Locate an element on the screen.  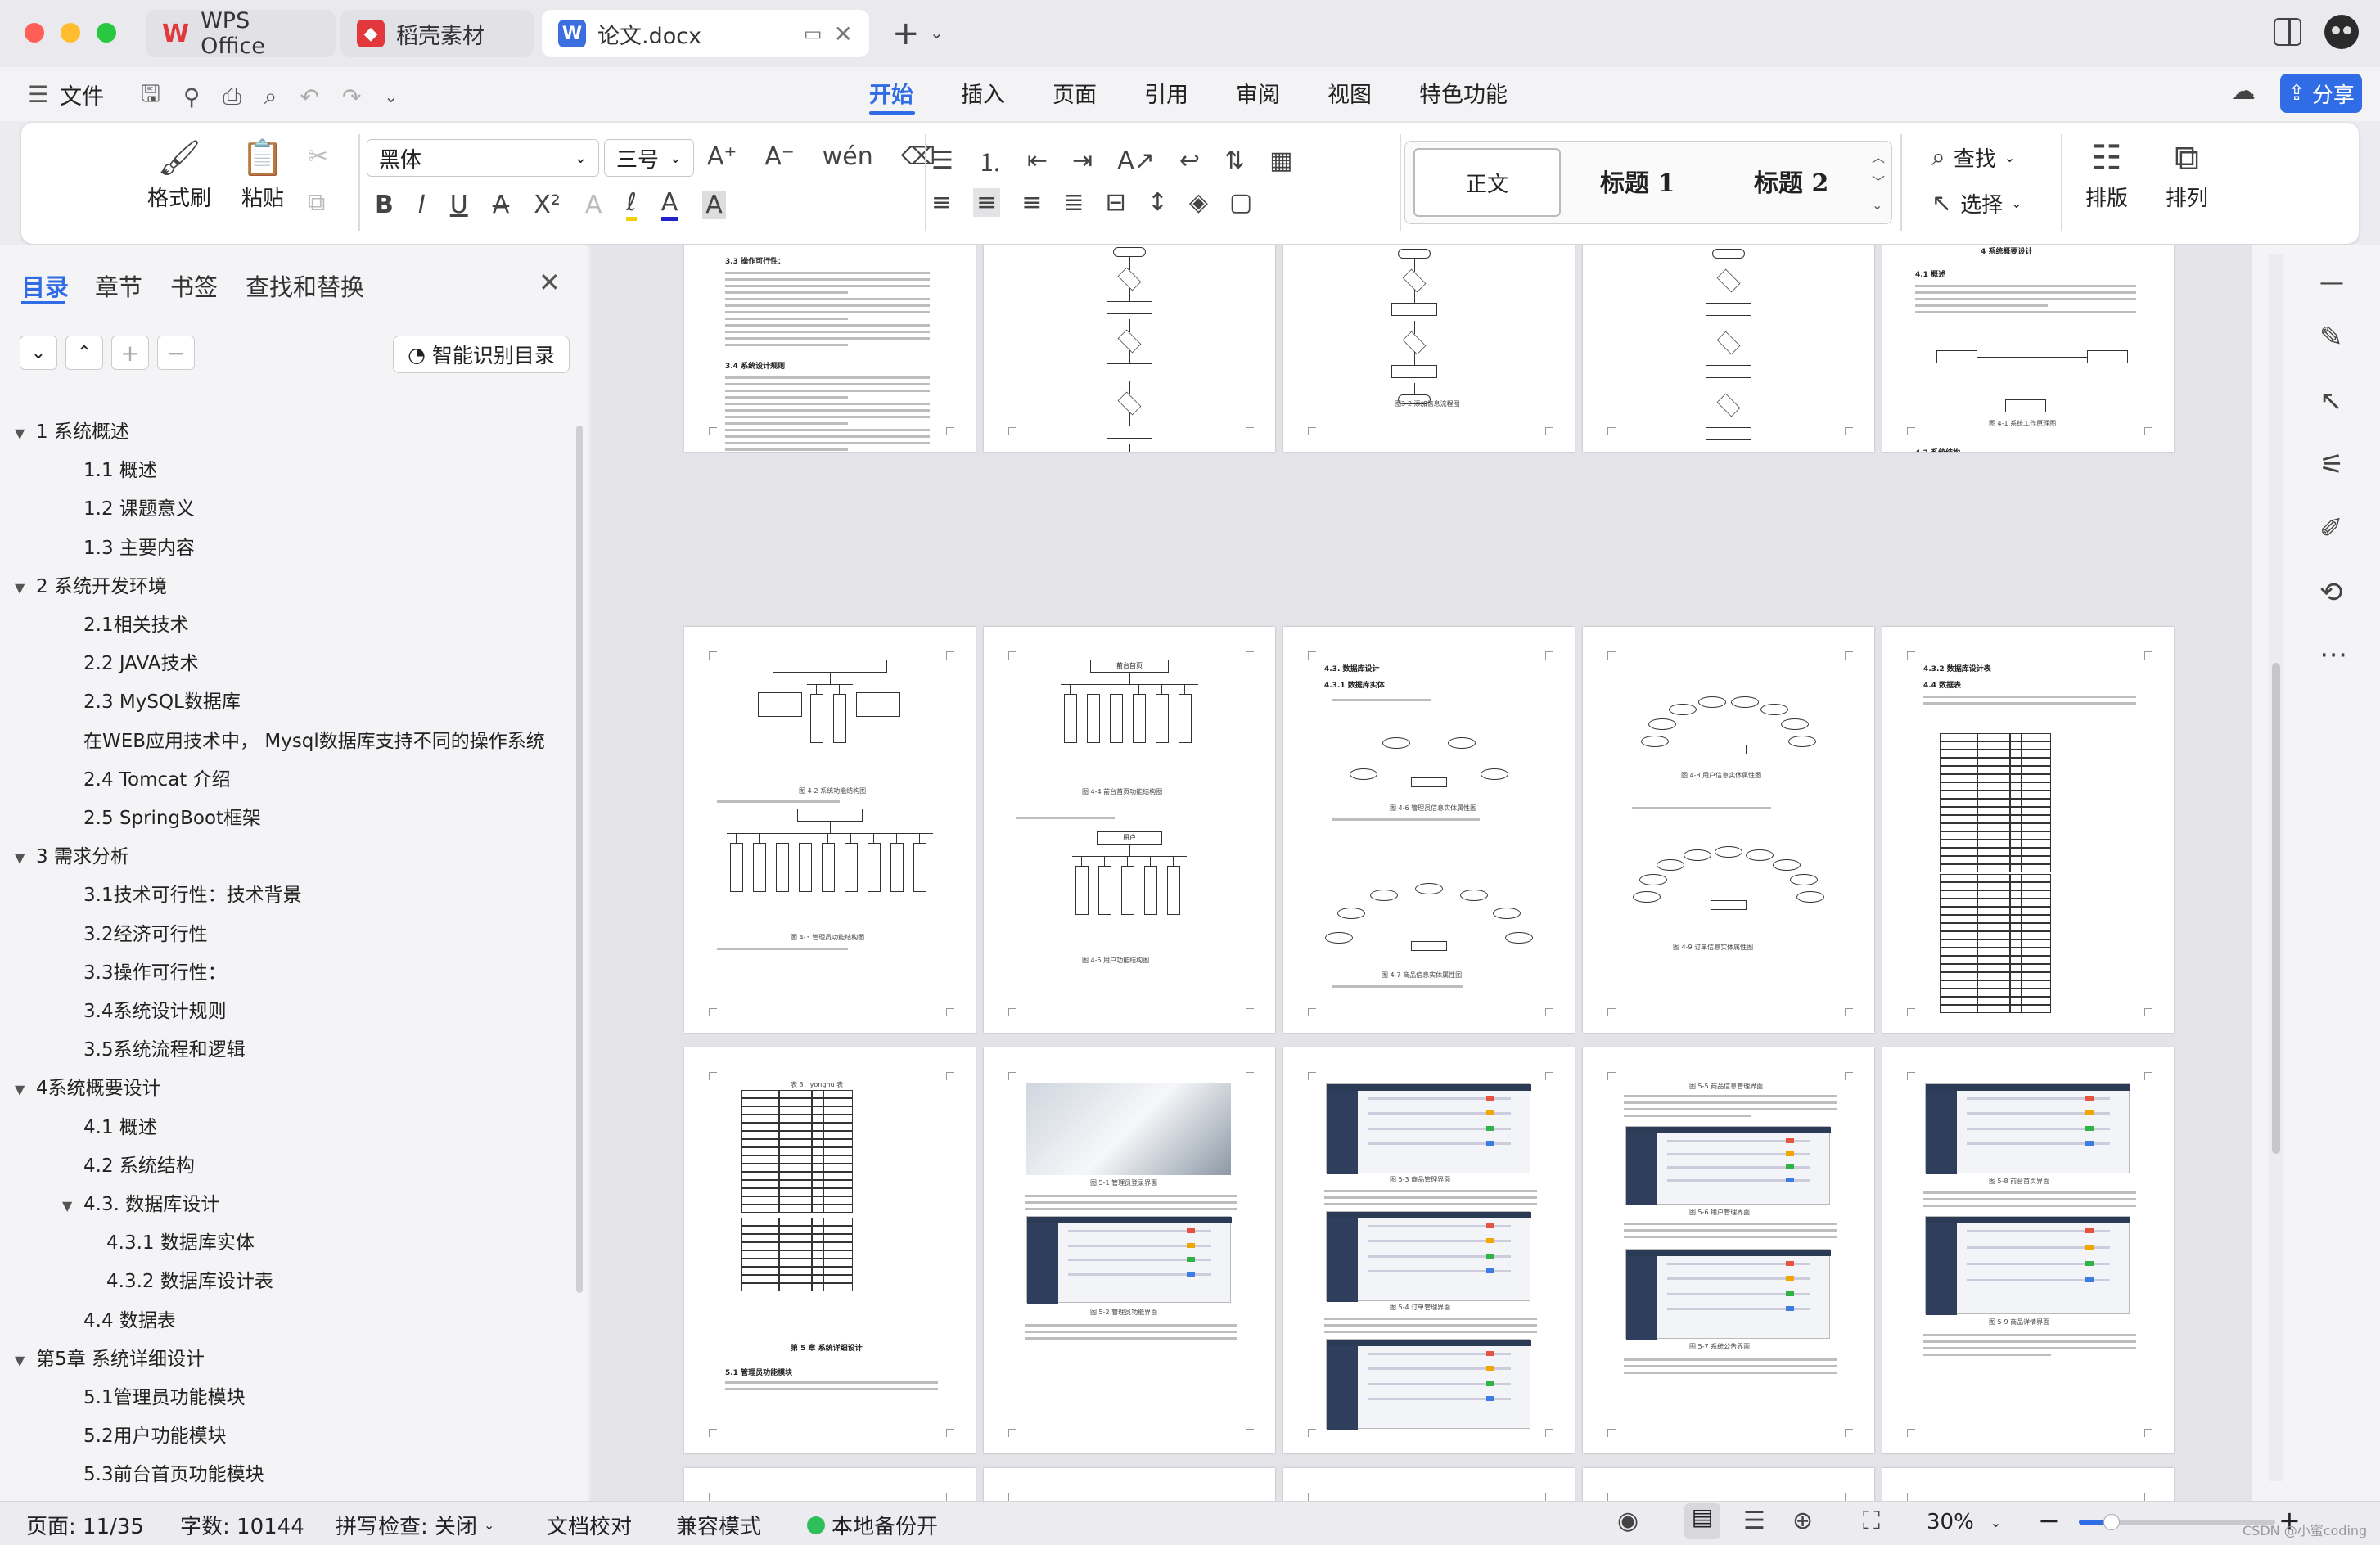
toc-item: 1.2 课题意义 is located at coordinates (314, 506).